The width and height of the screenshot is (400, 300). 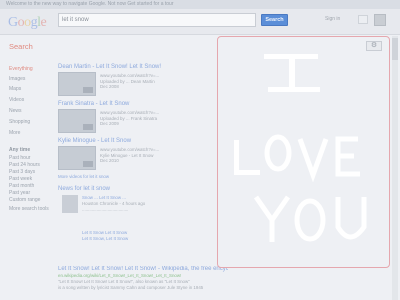 I want to click on time-filter-hour: Past hour, so click(x=19, y=158).